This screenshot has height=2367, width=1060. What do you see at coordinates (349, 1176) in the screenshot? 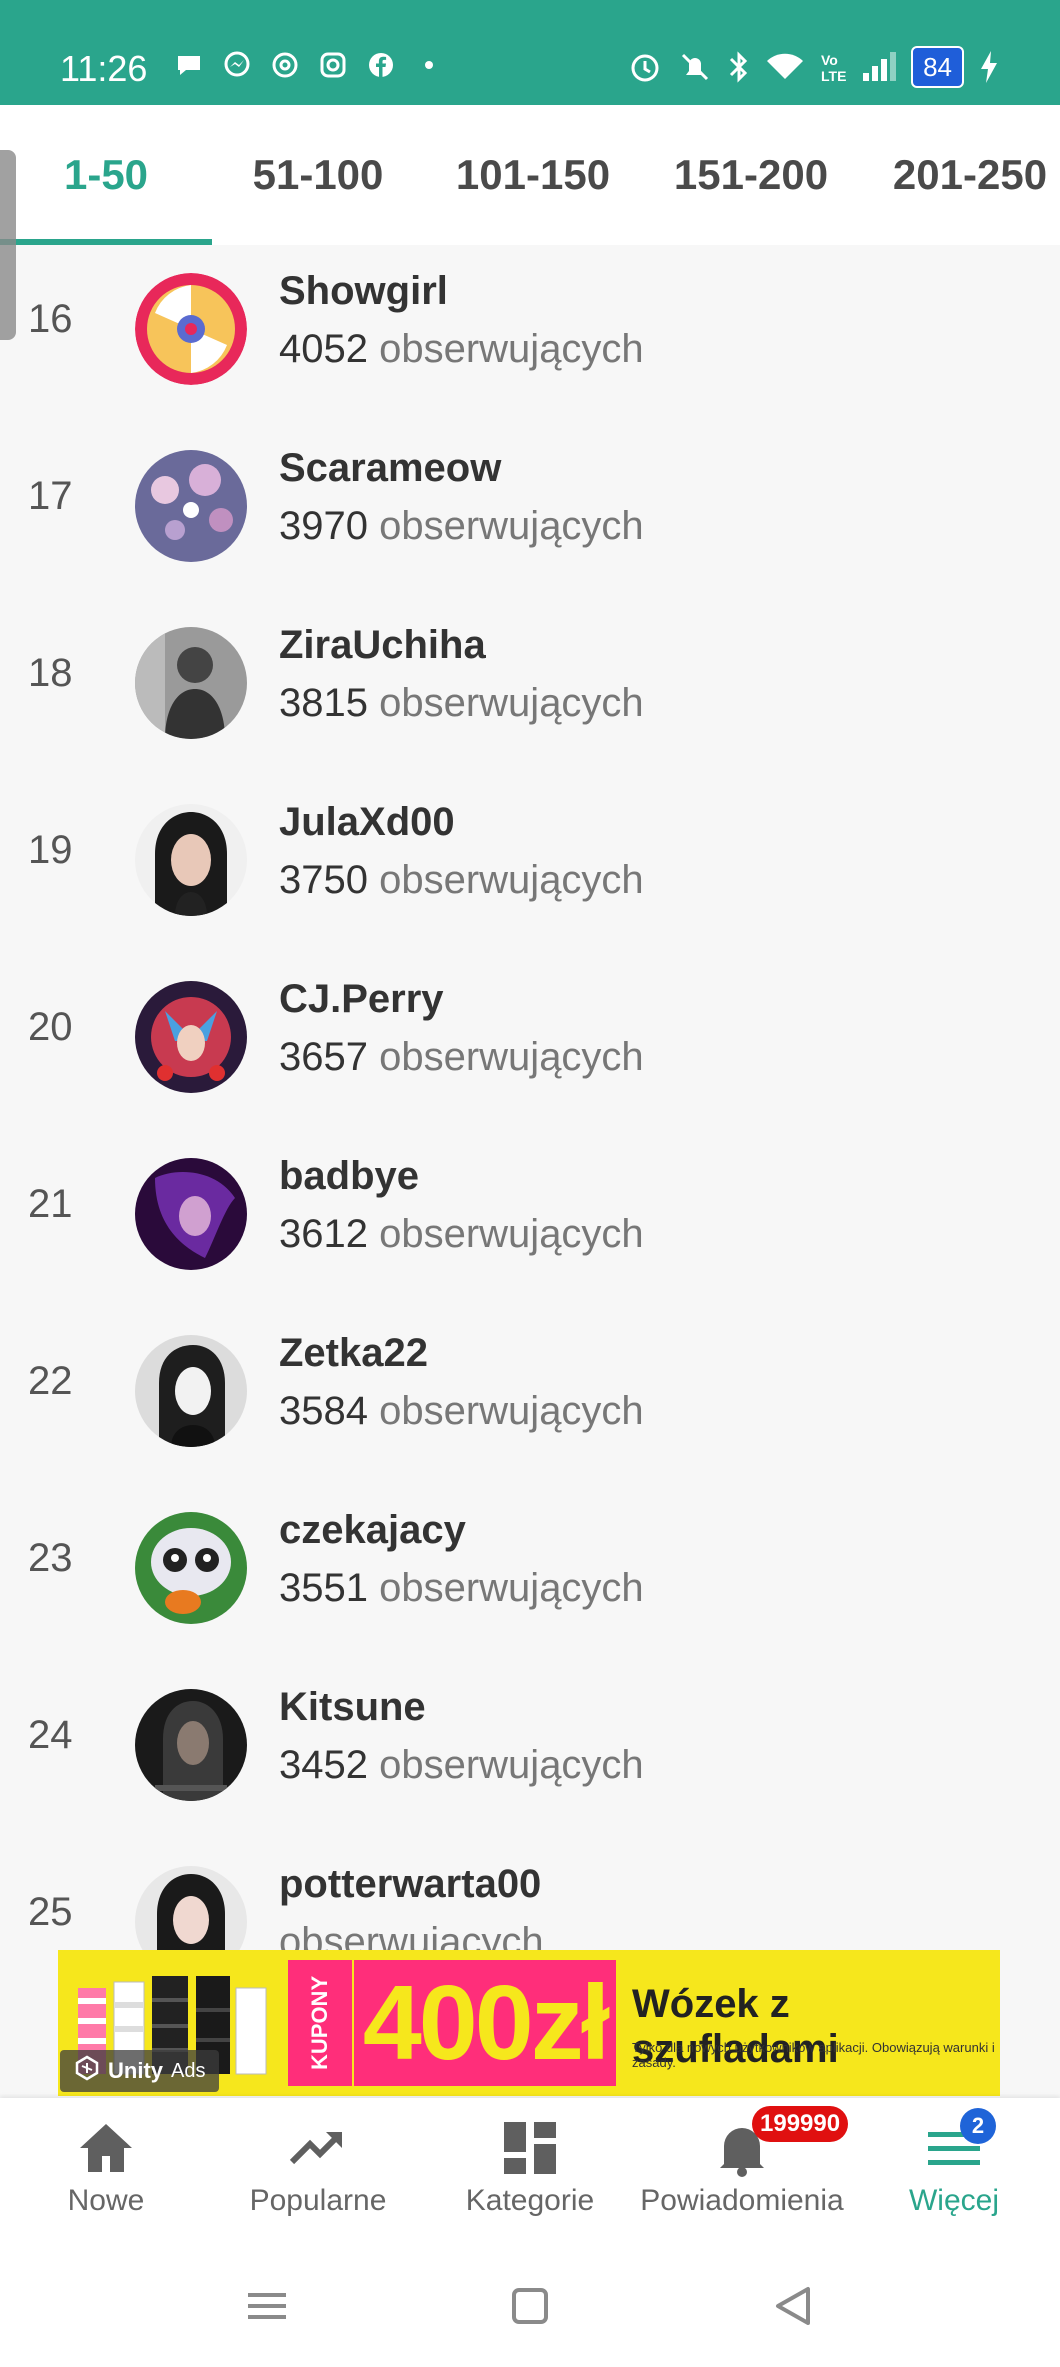
I see `username: badbye` at bounding box center [349, 1176].